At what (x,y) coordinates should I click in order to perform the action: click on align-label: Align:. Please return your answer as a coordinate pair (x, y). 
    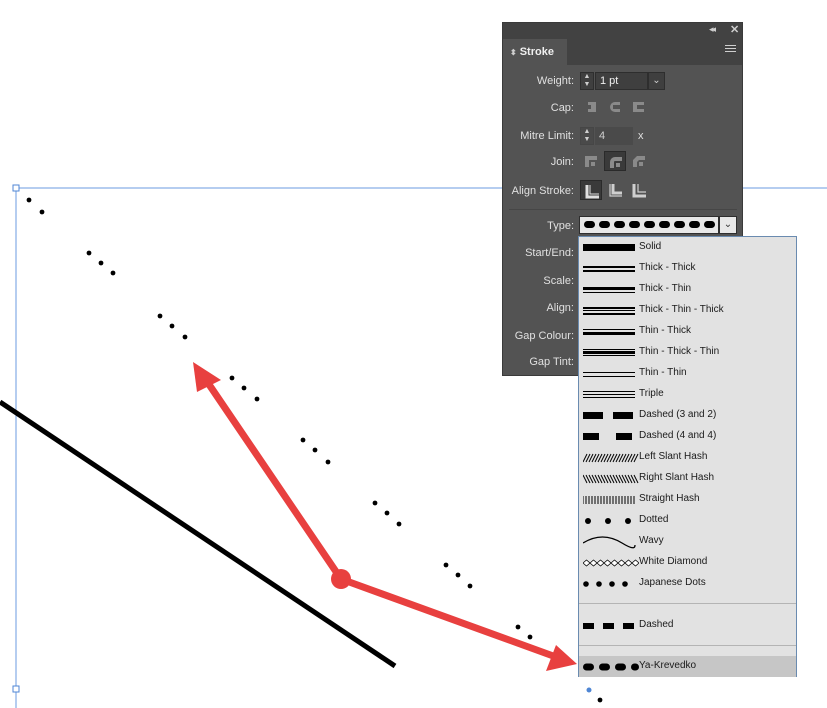
    Looking at the image, I should click on (560, 308).